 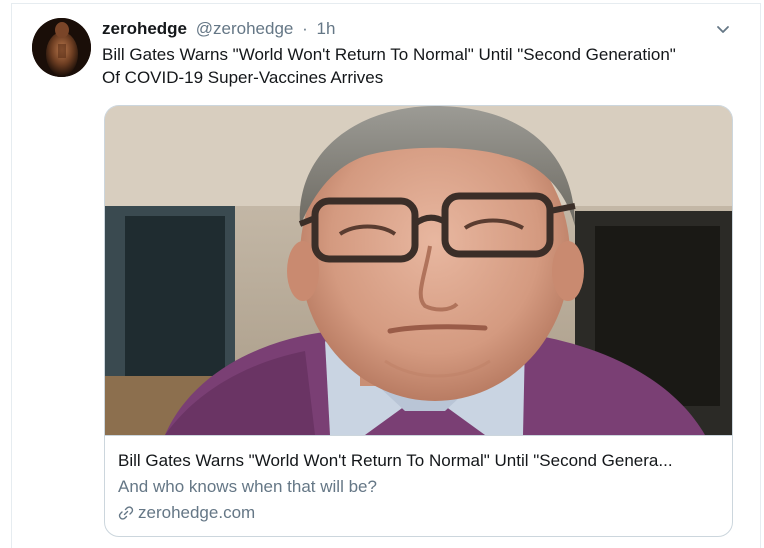 I want to click on avatar-image, so click(x=61, y=47).